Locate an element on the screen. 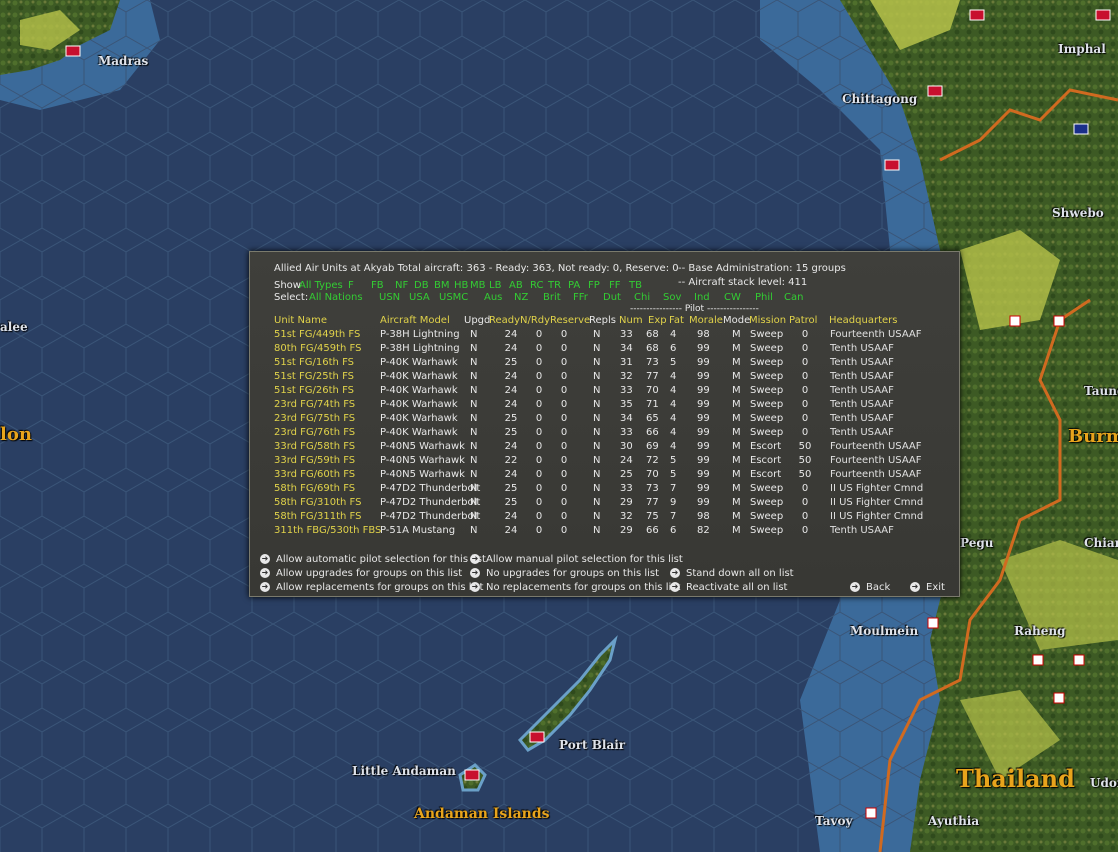 The height and width of the screenshot is (852, 1118). show-type-fp: FP is located at coordinates (594, 286).